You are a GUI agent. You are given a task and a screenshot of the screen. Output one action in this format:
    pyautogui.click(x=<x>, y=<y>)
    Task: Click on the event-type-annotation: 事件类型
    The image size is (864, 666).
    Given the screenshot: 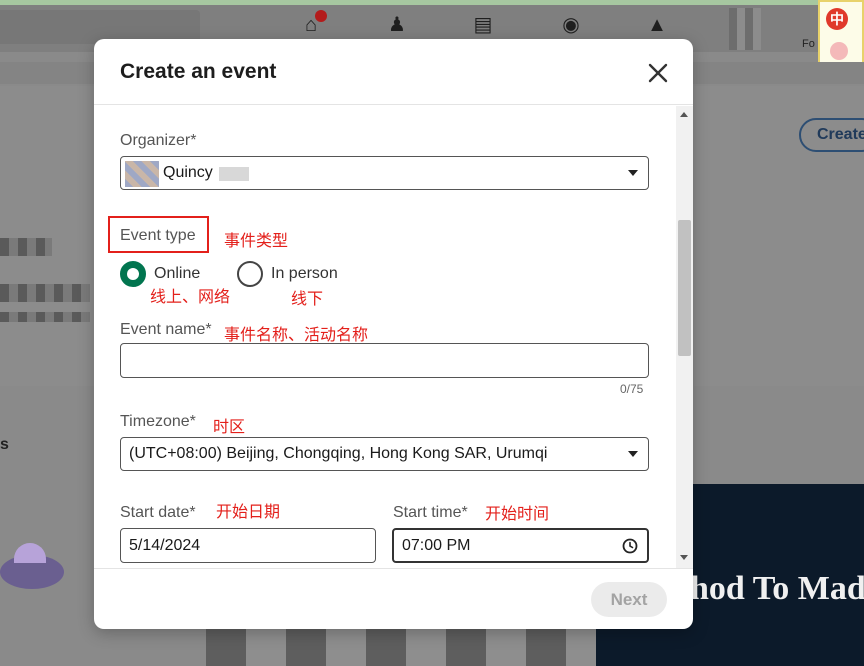 What is the action you would take?
    pyautogui.click(x=256, y=241)
    